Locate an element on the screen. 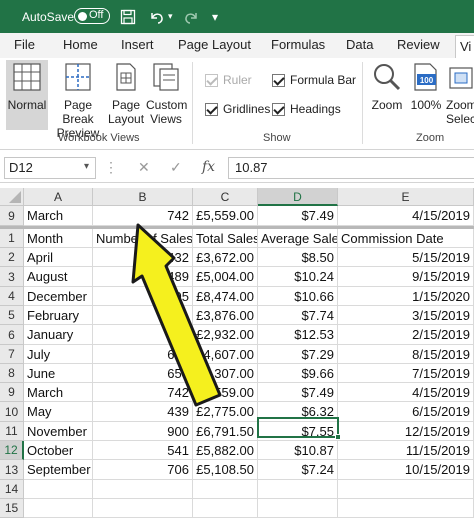 Image resolution: width=474 pixels, height=518 pixels. cell: 632 is located at coordinates (143, 354).